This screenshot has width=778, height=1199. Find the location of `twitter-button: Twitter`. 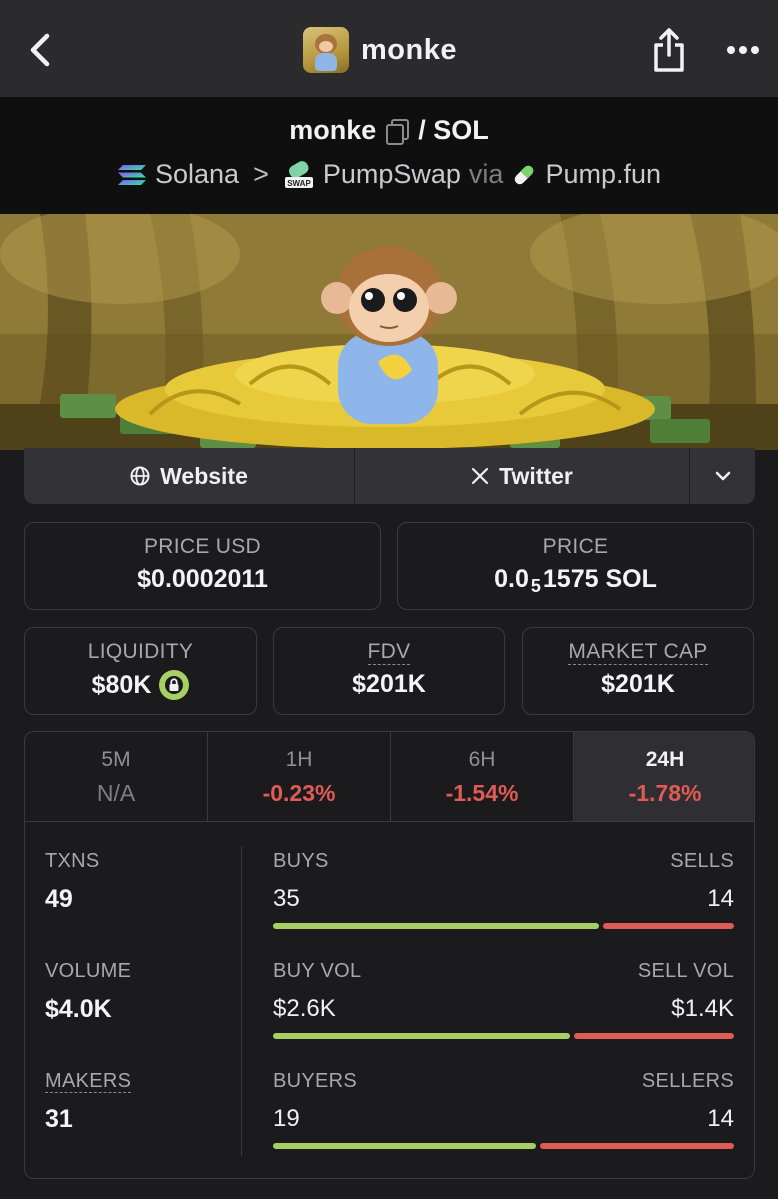

twitter-button: Twitter is located at coordinates (522, 476).